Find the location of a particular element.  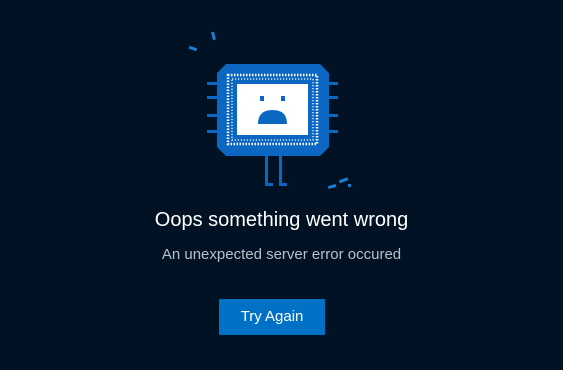

chip-eye-left is located at coordinates (262, 98).